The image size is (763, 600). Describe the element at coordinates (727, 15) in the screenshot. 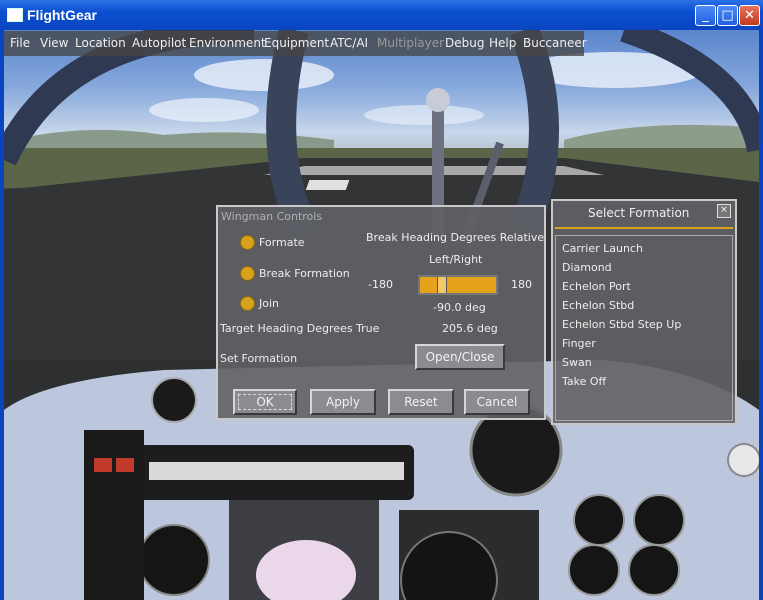

I see `maximize-button: □` at that location.